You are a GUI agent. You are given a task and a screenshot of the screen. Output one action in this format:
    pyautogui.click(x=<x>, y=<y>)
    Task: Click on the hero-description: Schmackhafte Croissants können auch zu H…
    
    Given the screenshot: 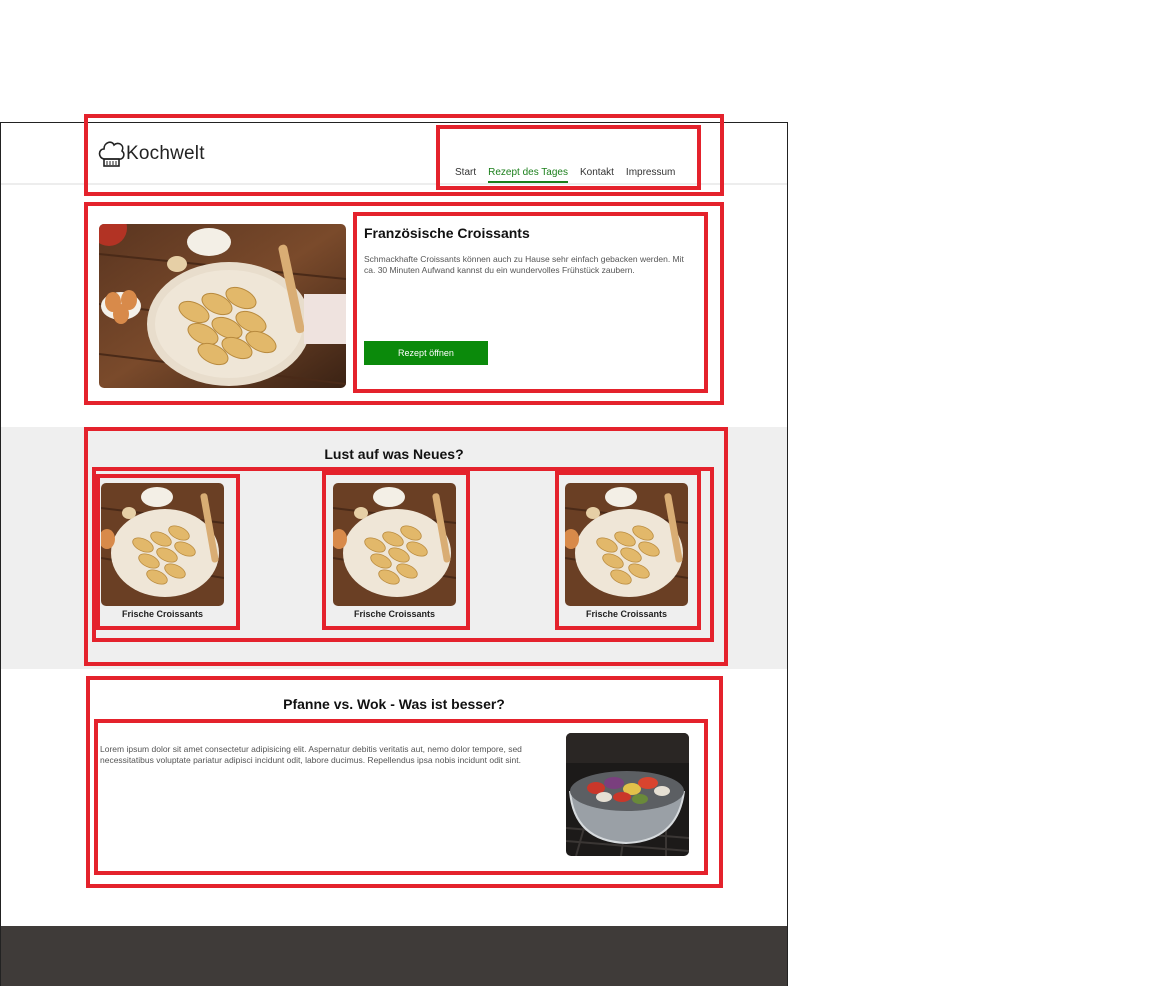 What is the action you would take?
    pyautogui.click(x=524, y=264)
    